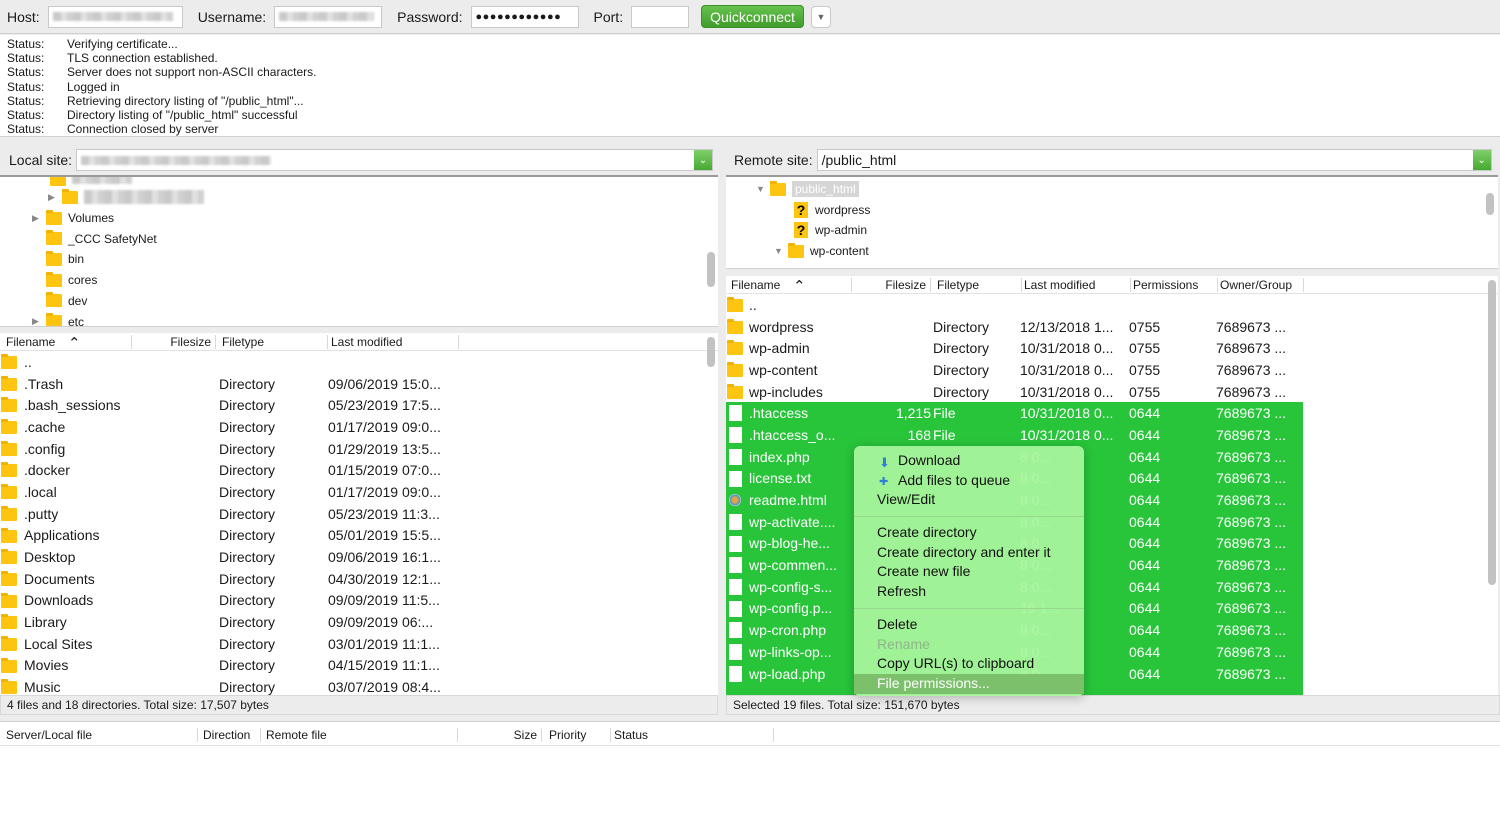 Image resolution: width=1500 pixels, height=837 pixels. I want to click on menu-item-refresh: Refresh, so click(969, 592).